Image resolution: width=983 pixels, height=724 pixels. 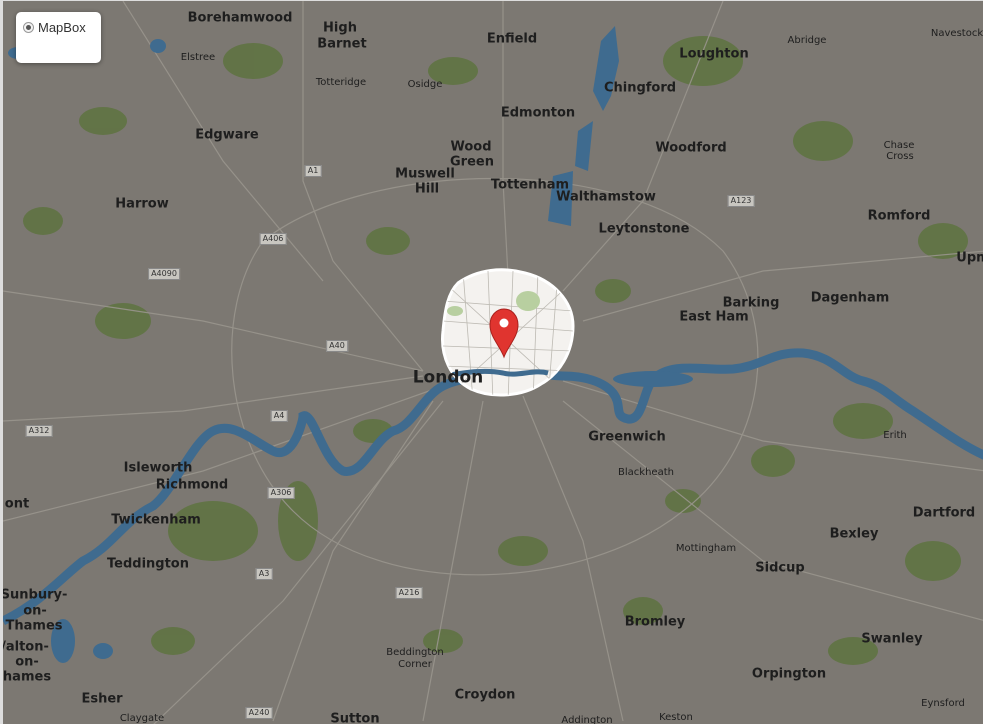 I want to click on place-label: Enfield, so click(x=512, y=39).